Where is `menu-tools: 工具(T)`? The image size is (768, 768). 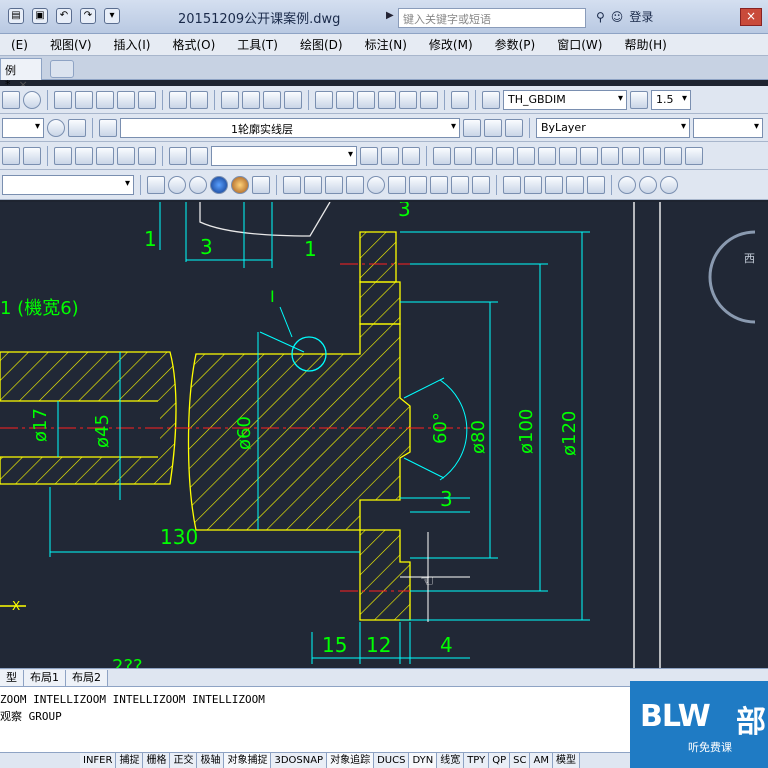
menu-tools: 工具(T) is located at coordinates (257, 44).